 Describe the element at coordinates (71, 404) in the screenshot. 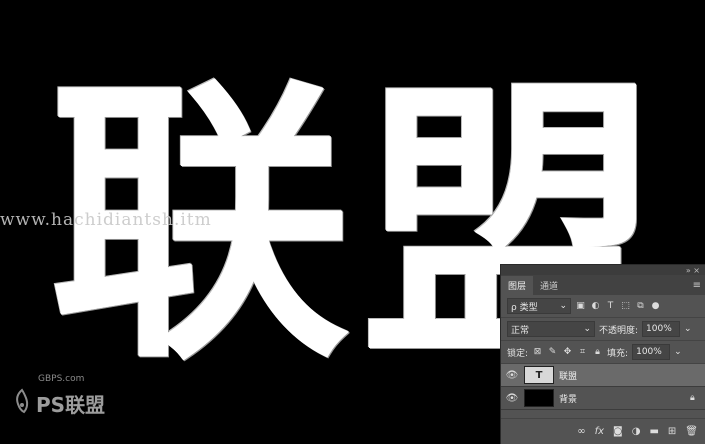

I see `logo-brand-text: PS联盟` at that location.